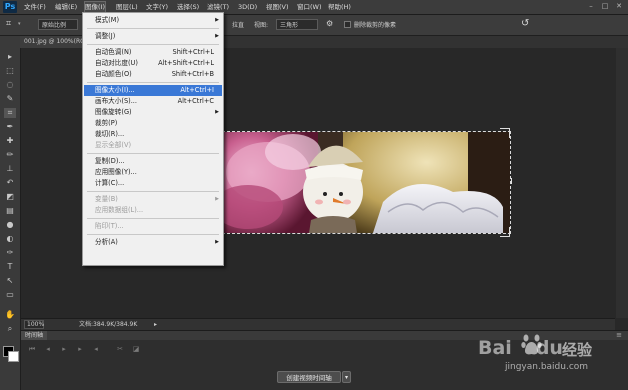 Image resolution: width=628 pixels, height=390 pixels. What do you see at coordinates (108, 324) in the screenshot?
I see `document-size-info: 文档:384.9K/384.9K` at bounding box center [108, 324].